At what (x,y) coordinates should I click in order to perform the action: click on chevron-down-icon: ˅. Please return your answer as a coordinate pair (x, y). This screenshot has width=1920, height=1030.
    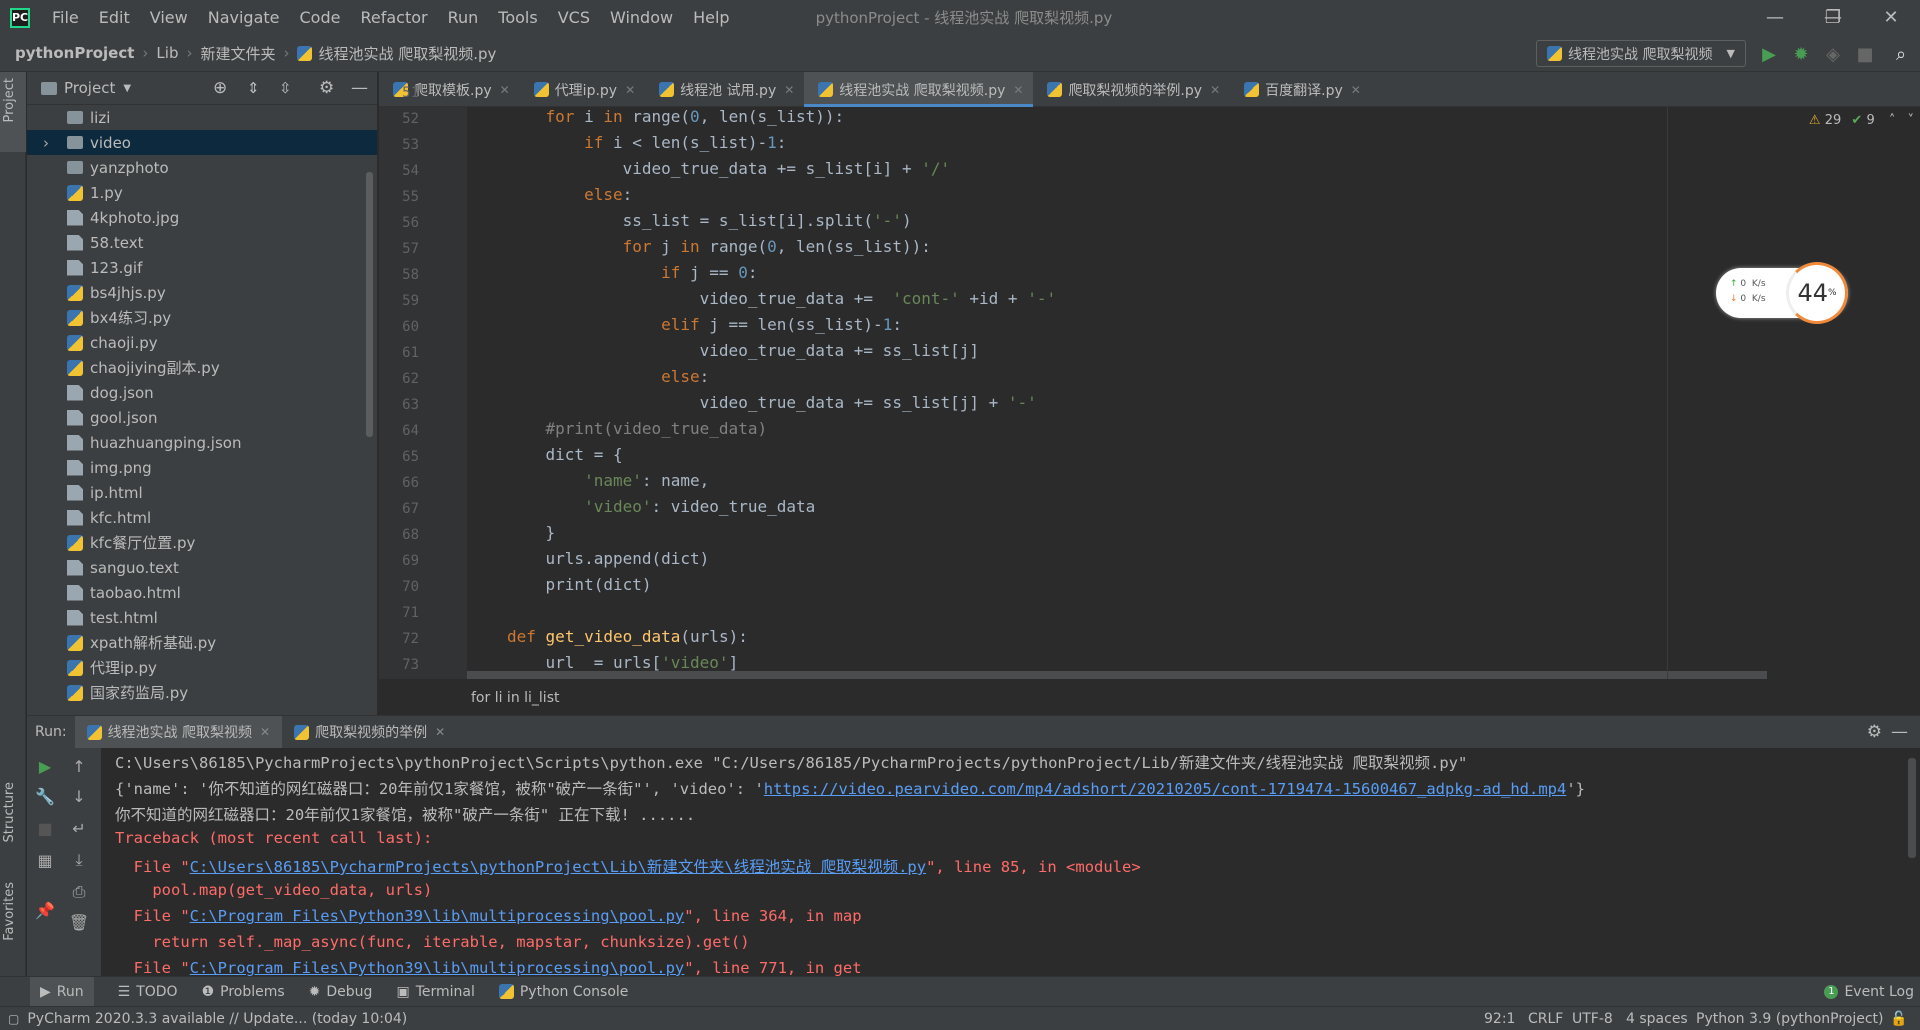
    Looking at the image, I should click on (1911, 120).